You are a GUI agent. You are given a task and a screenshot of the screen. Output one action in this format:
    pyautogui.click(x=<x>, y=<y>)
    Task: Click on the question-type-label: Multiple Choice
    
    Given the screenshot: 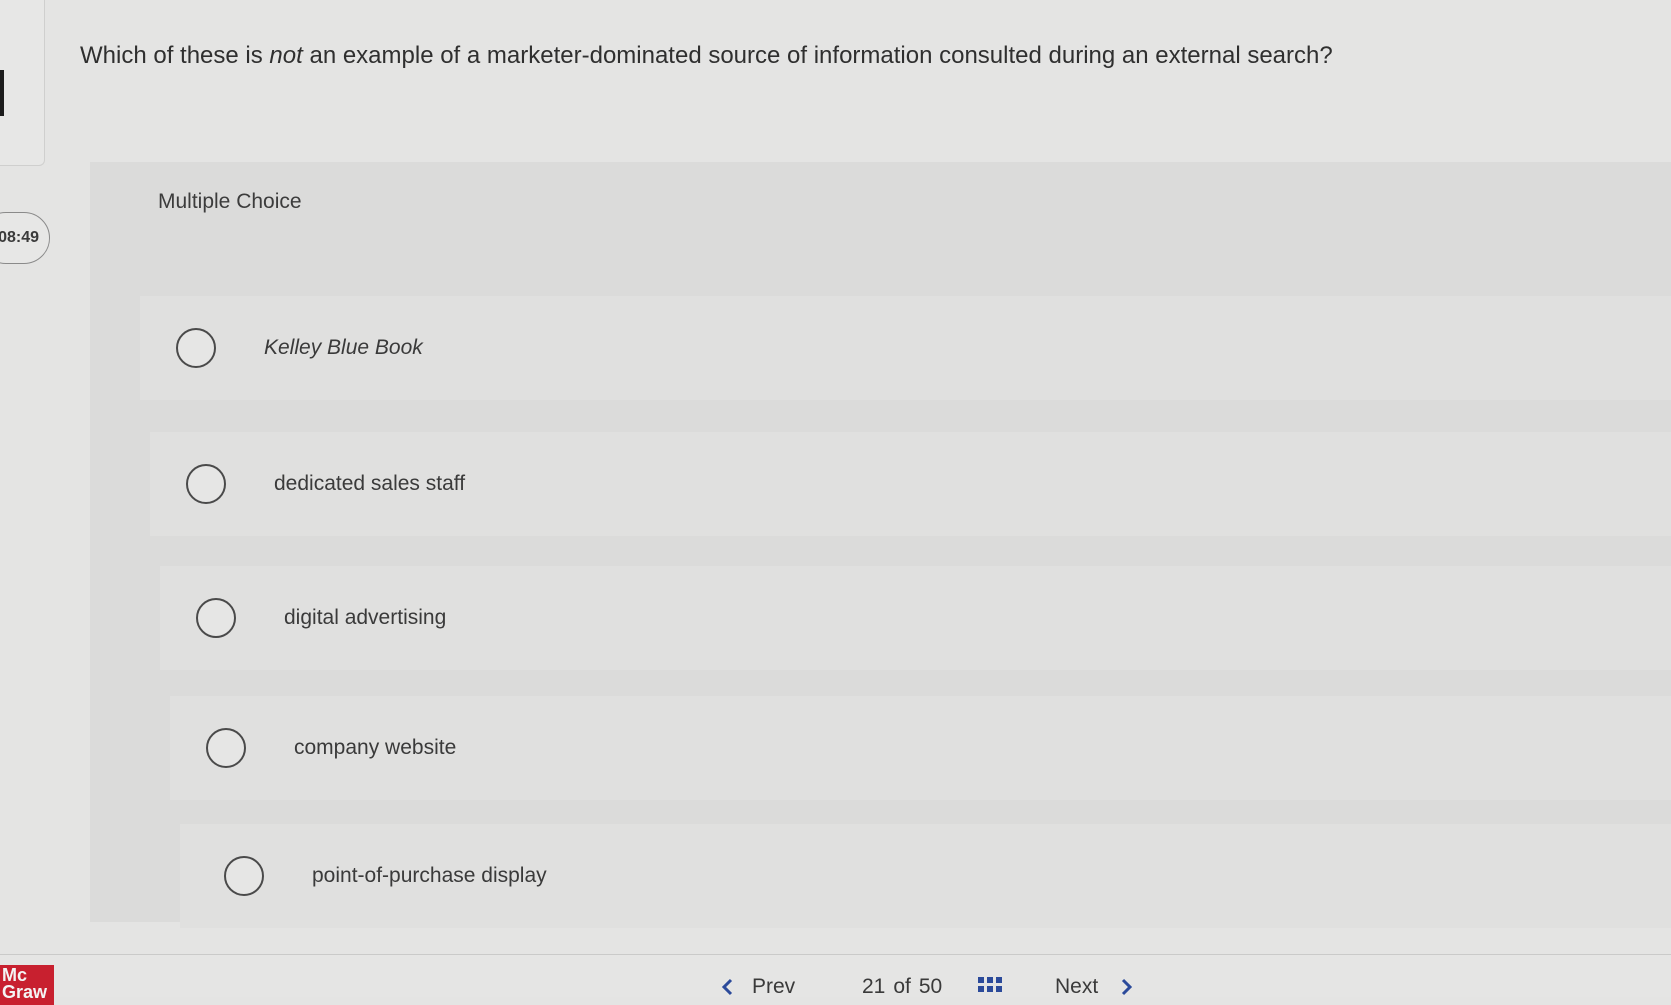 What is the action you would take?
    pyautogui.click(x=230, y=201)
    